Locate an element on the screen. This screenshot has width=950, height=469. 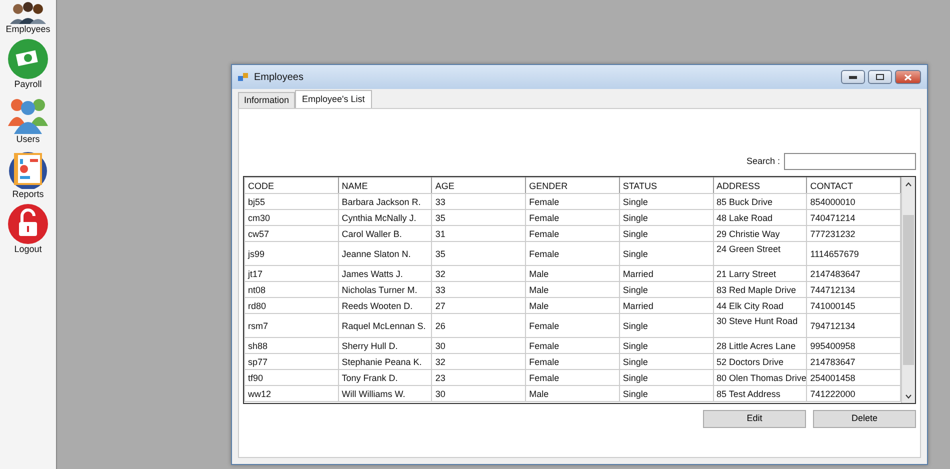
money-icon is located at coordinates (28, 59).